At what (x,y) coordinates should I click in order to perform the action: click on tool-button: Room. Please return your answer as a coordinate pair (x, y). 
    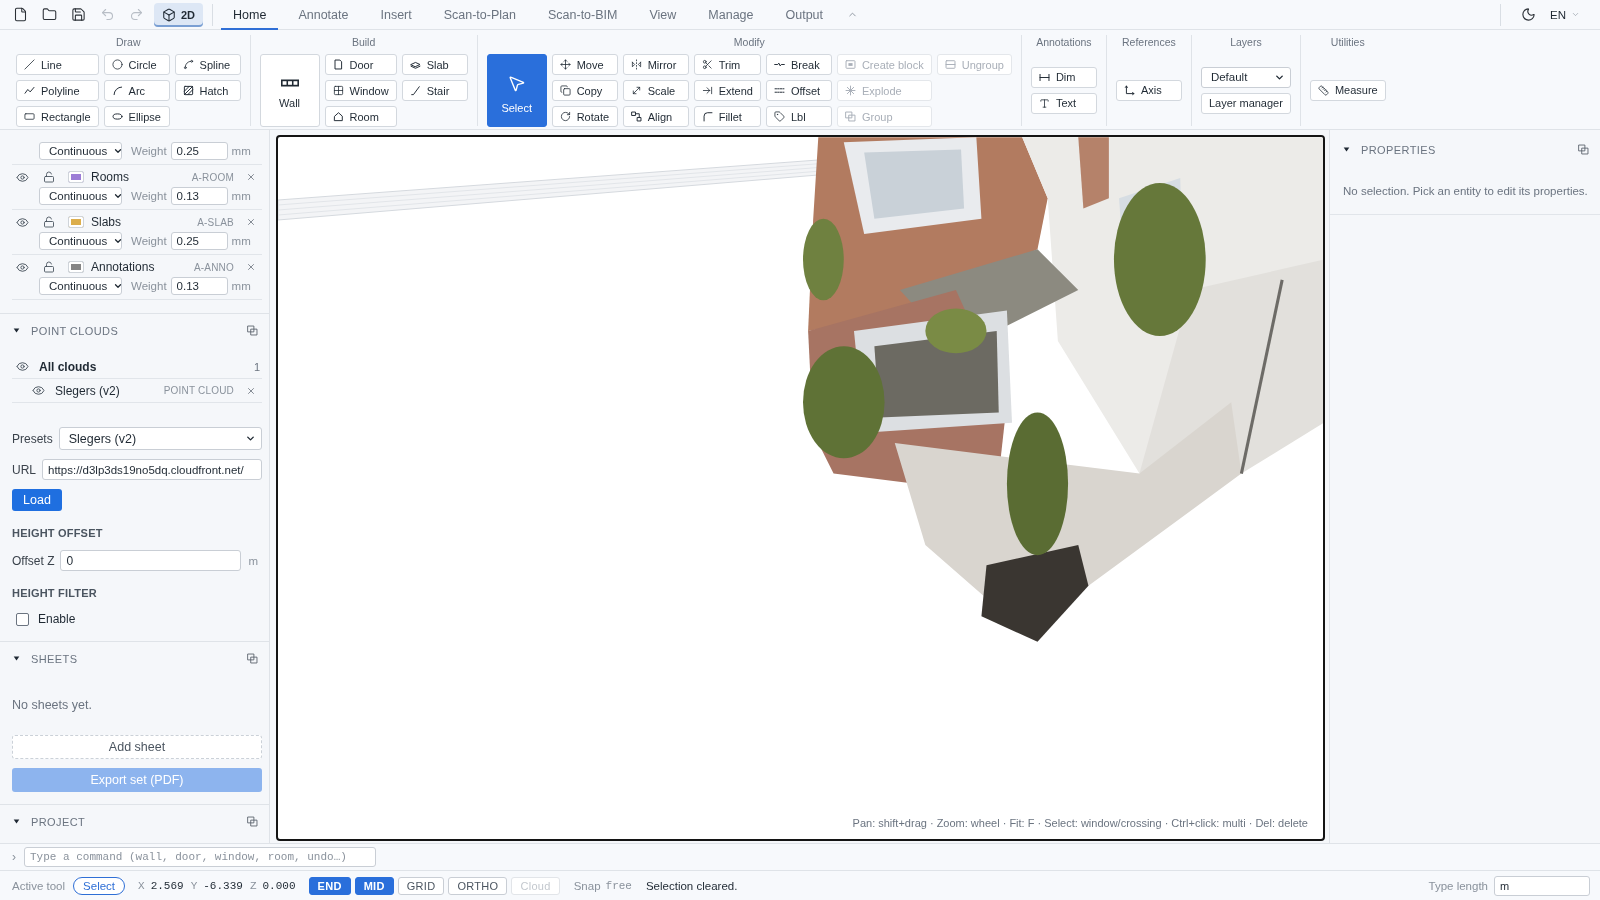
    Looking at the image, I should click on (360, 116).